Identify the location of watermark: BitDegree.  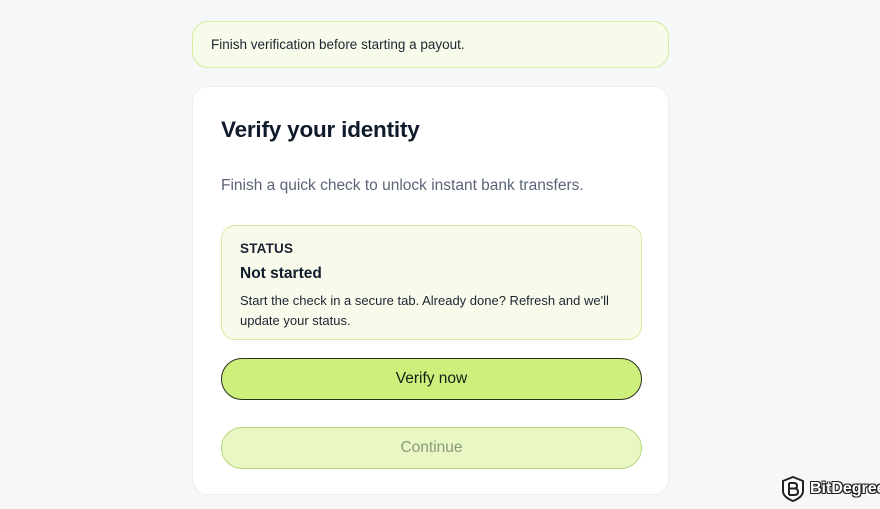
(830, 489).